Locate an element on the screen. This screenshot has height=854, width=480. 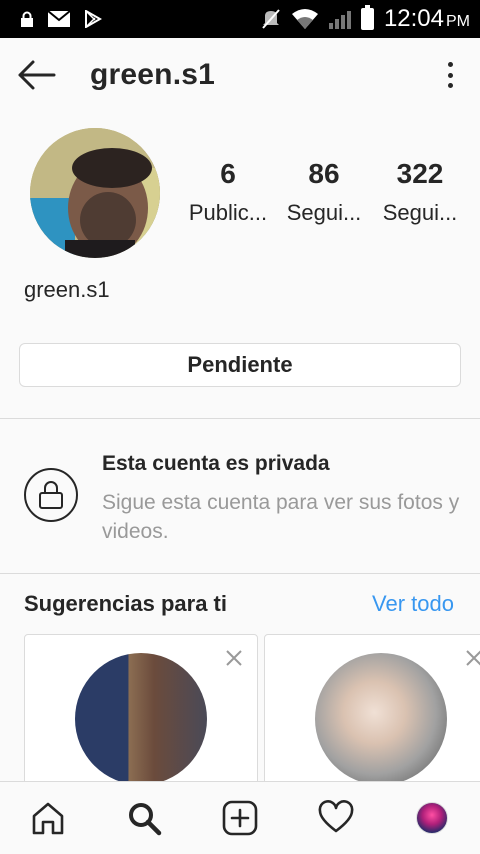
wifi-icon is located at coordinates (304, 19).